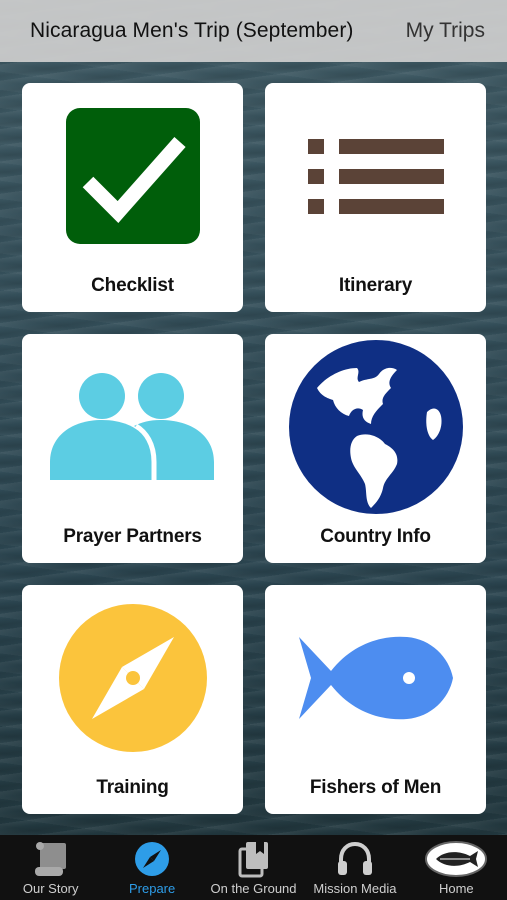  What do you see at coordinates (375, 285) in the screenshot?
I see `tile-label: Itinerary` at bounding box center [375, 285].